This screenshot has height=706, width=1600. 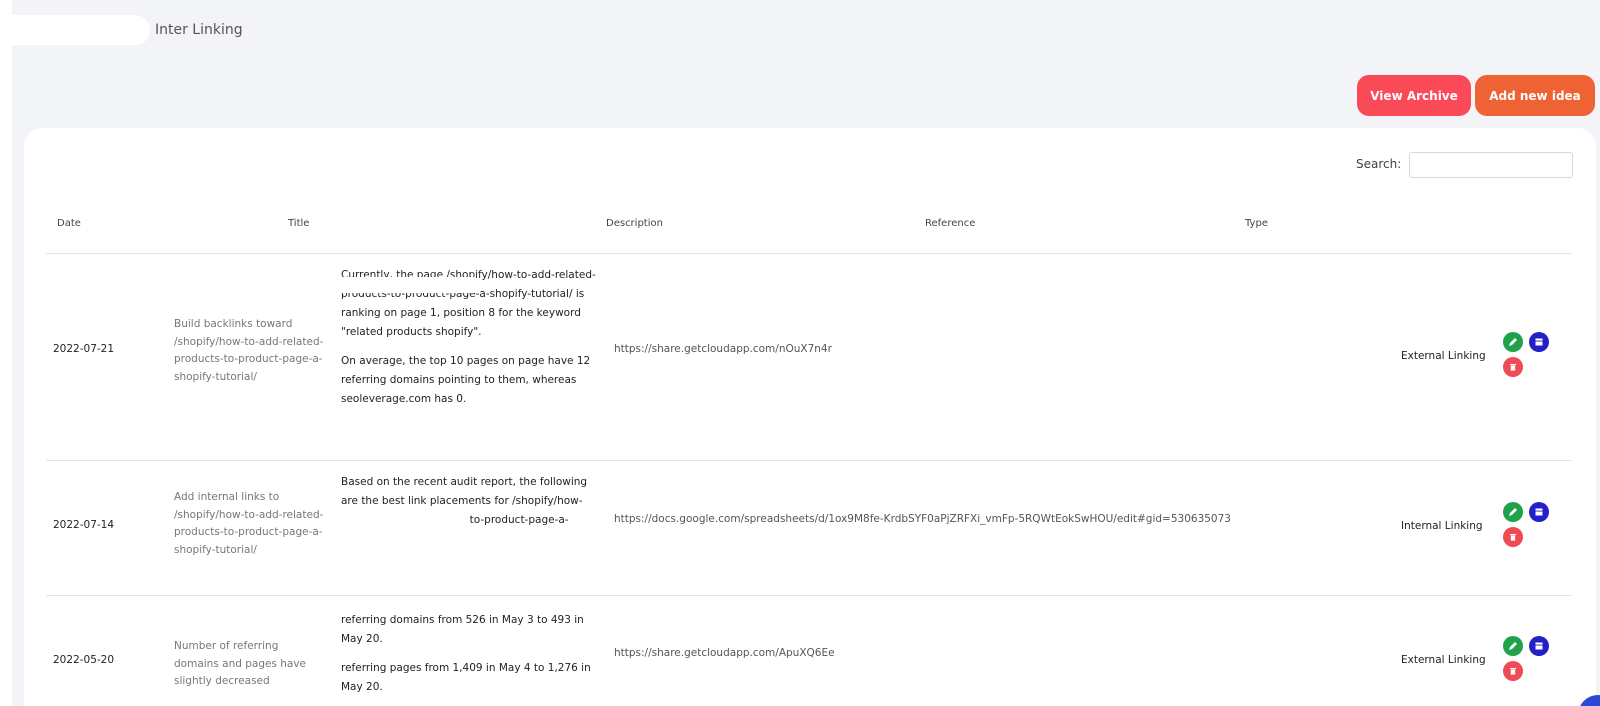 What do you see at coordinates (69, 223) in the screenshot?
I see `column-header-date: Date` at bounding box center [69, 223].